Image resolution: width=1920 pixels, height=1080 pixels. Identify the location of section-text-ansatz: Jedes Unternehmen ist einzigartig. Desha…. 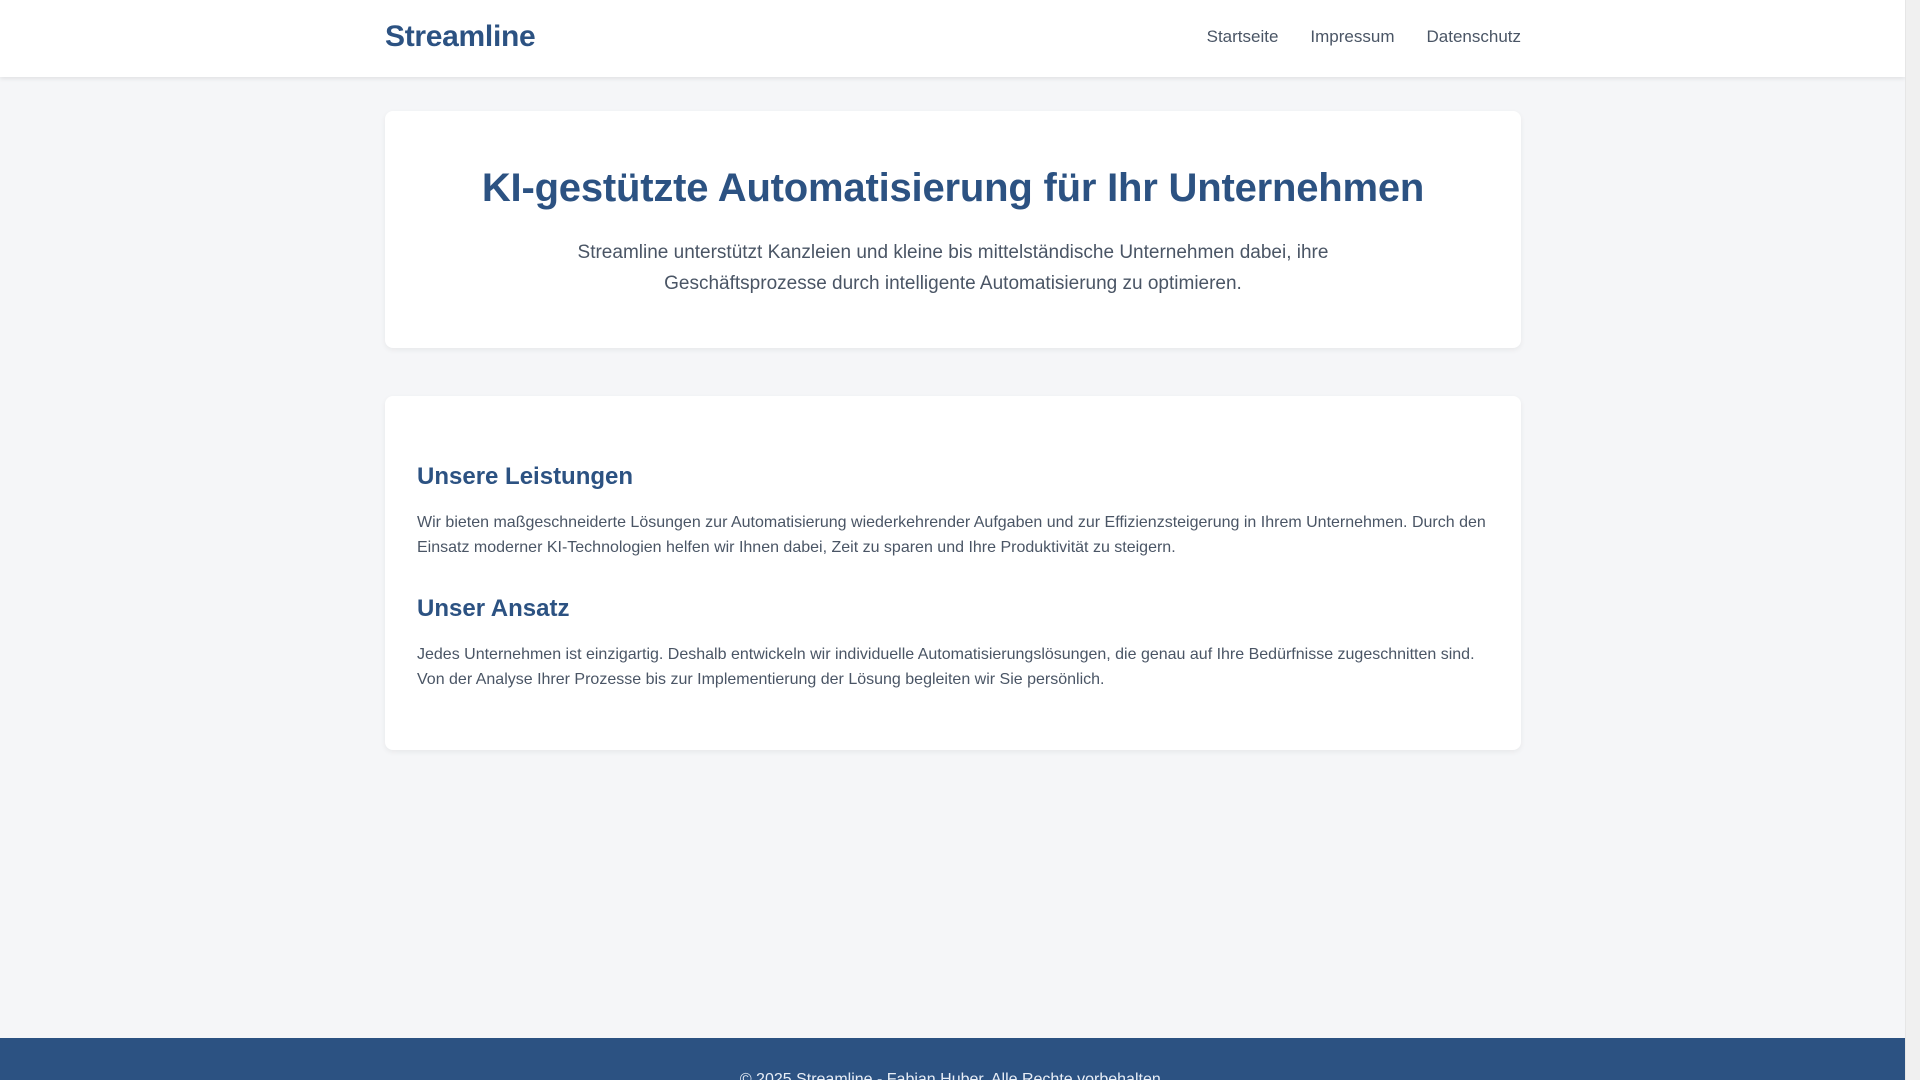
(946, 667).